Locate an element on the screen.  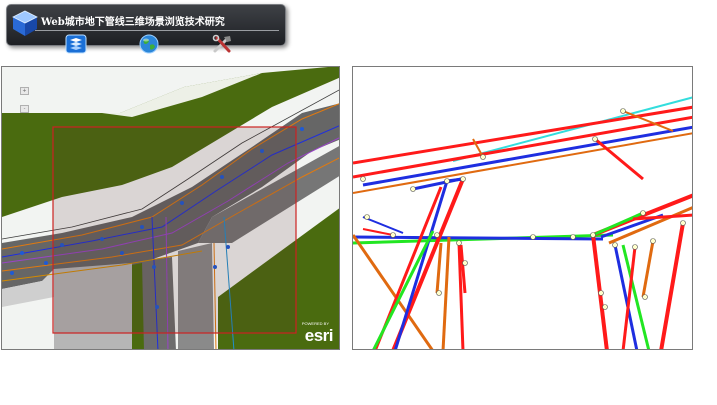
pipe-green is located at coordinates (403, 289).